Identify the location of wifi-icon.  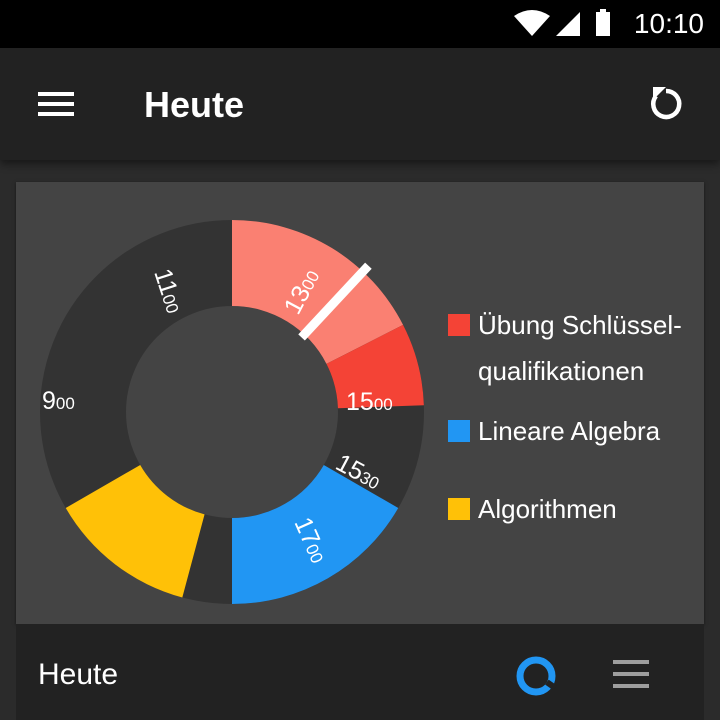
(532, 23).